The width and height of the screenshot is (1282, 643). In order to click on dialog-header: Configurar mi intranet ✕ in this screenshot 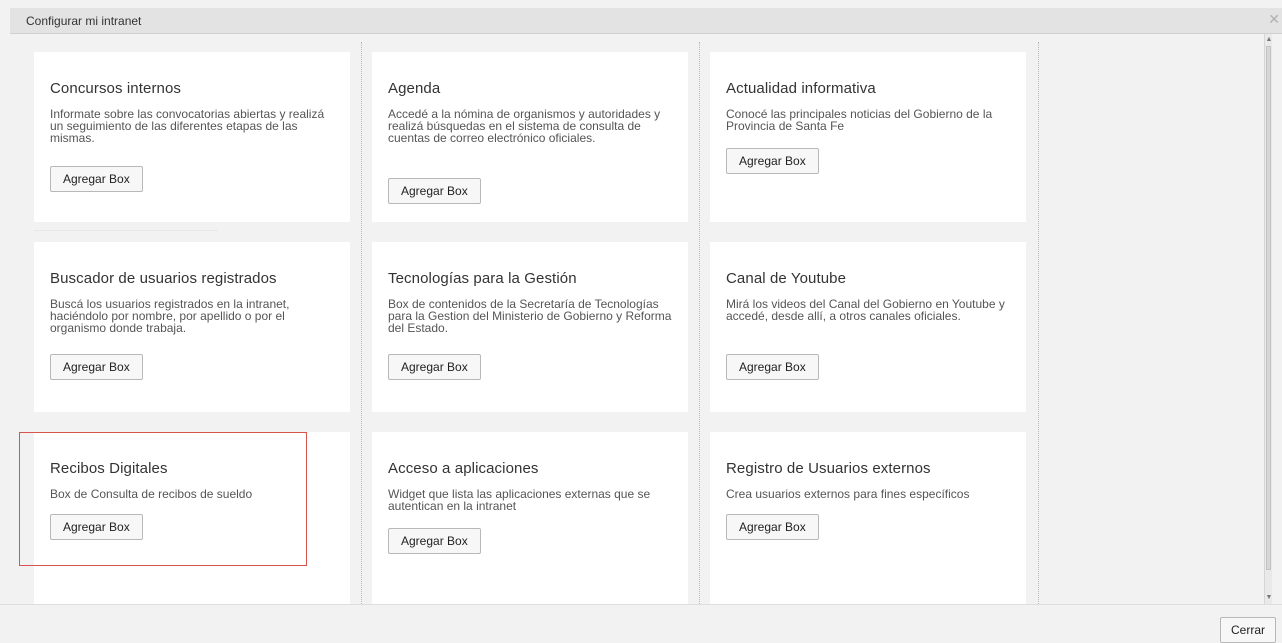, I will do `click(646, 21)`.